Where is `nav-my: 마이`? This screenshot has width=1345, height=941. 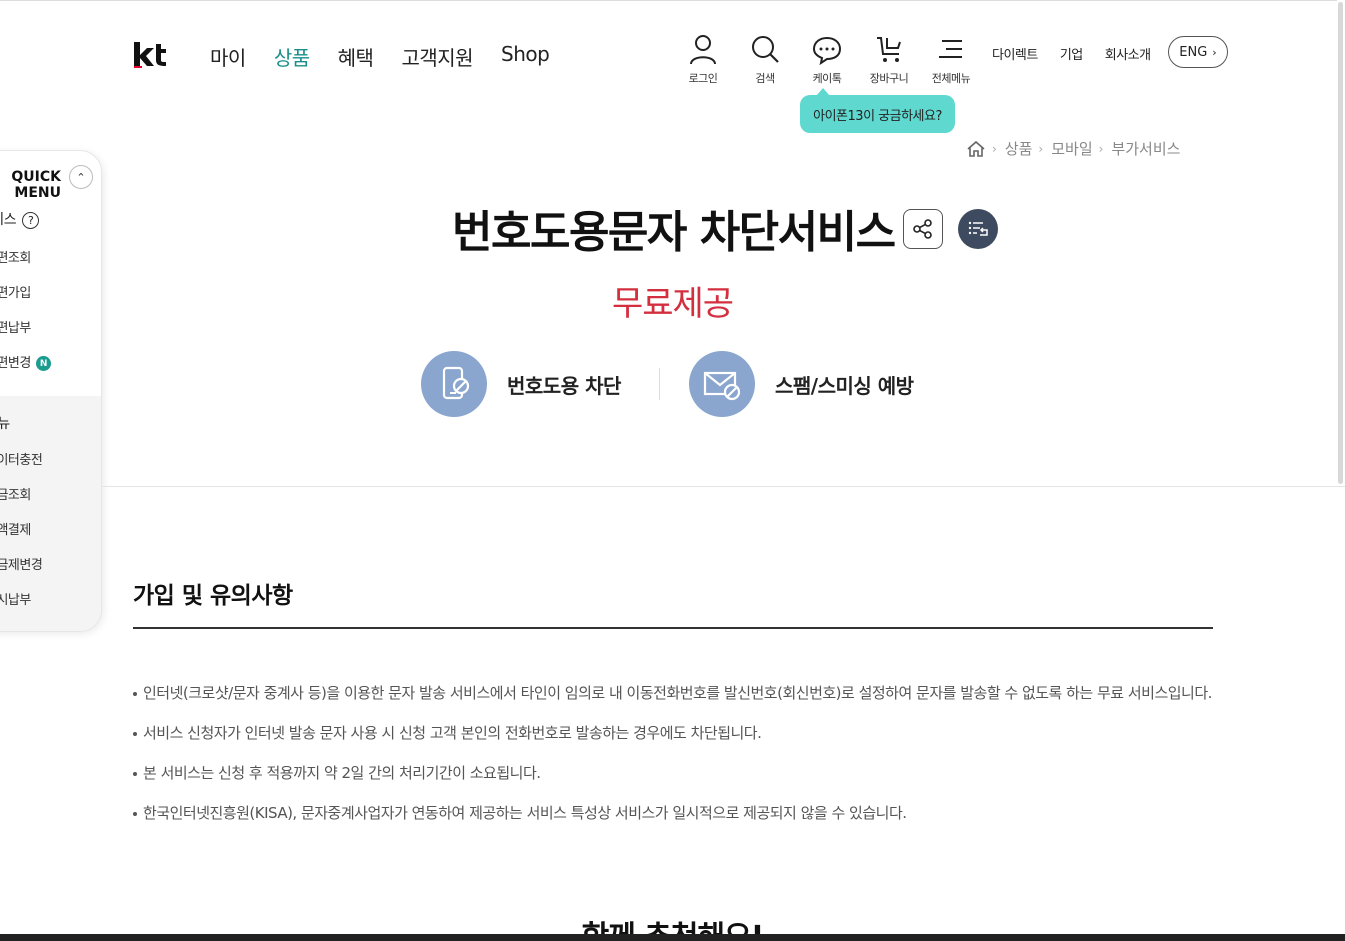
nav-my: 마이 is located at coordinates (228, 56).